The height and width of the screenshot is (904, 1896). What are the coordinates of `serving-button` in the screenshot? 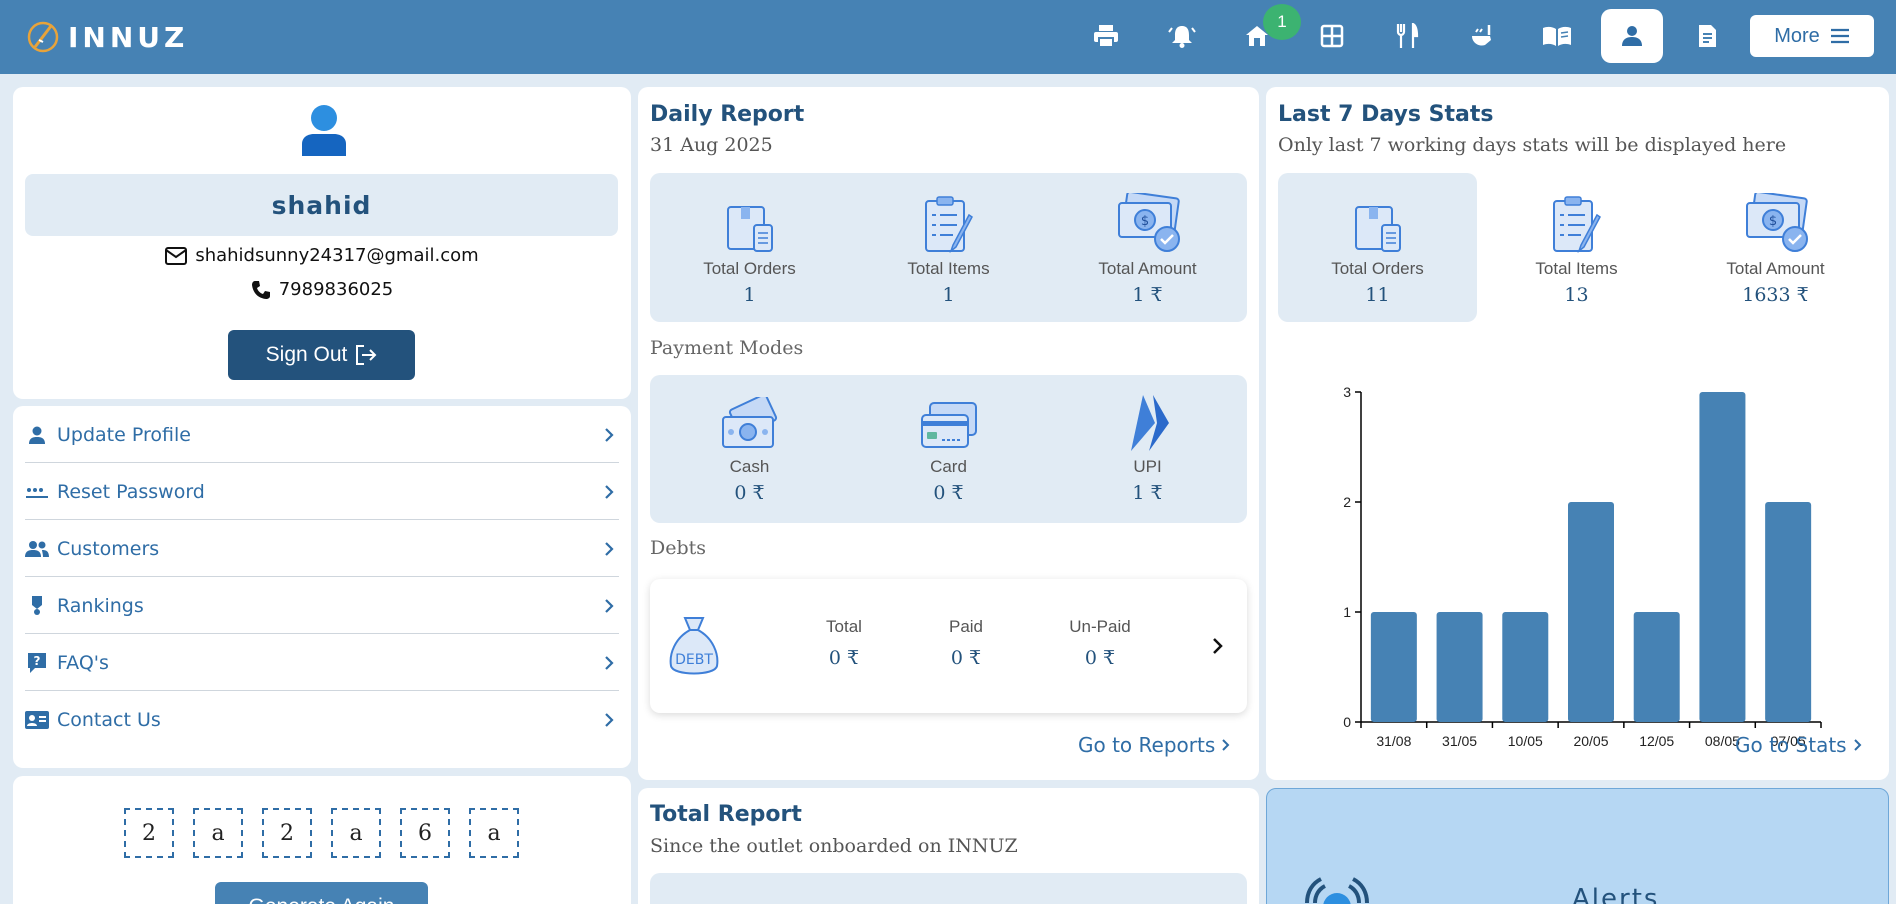 It's located at (1482, 36).